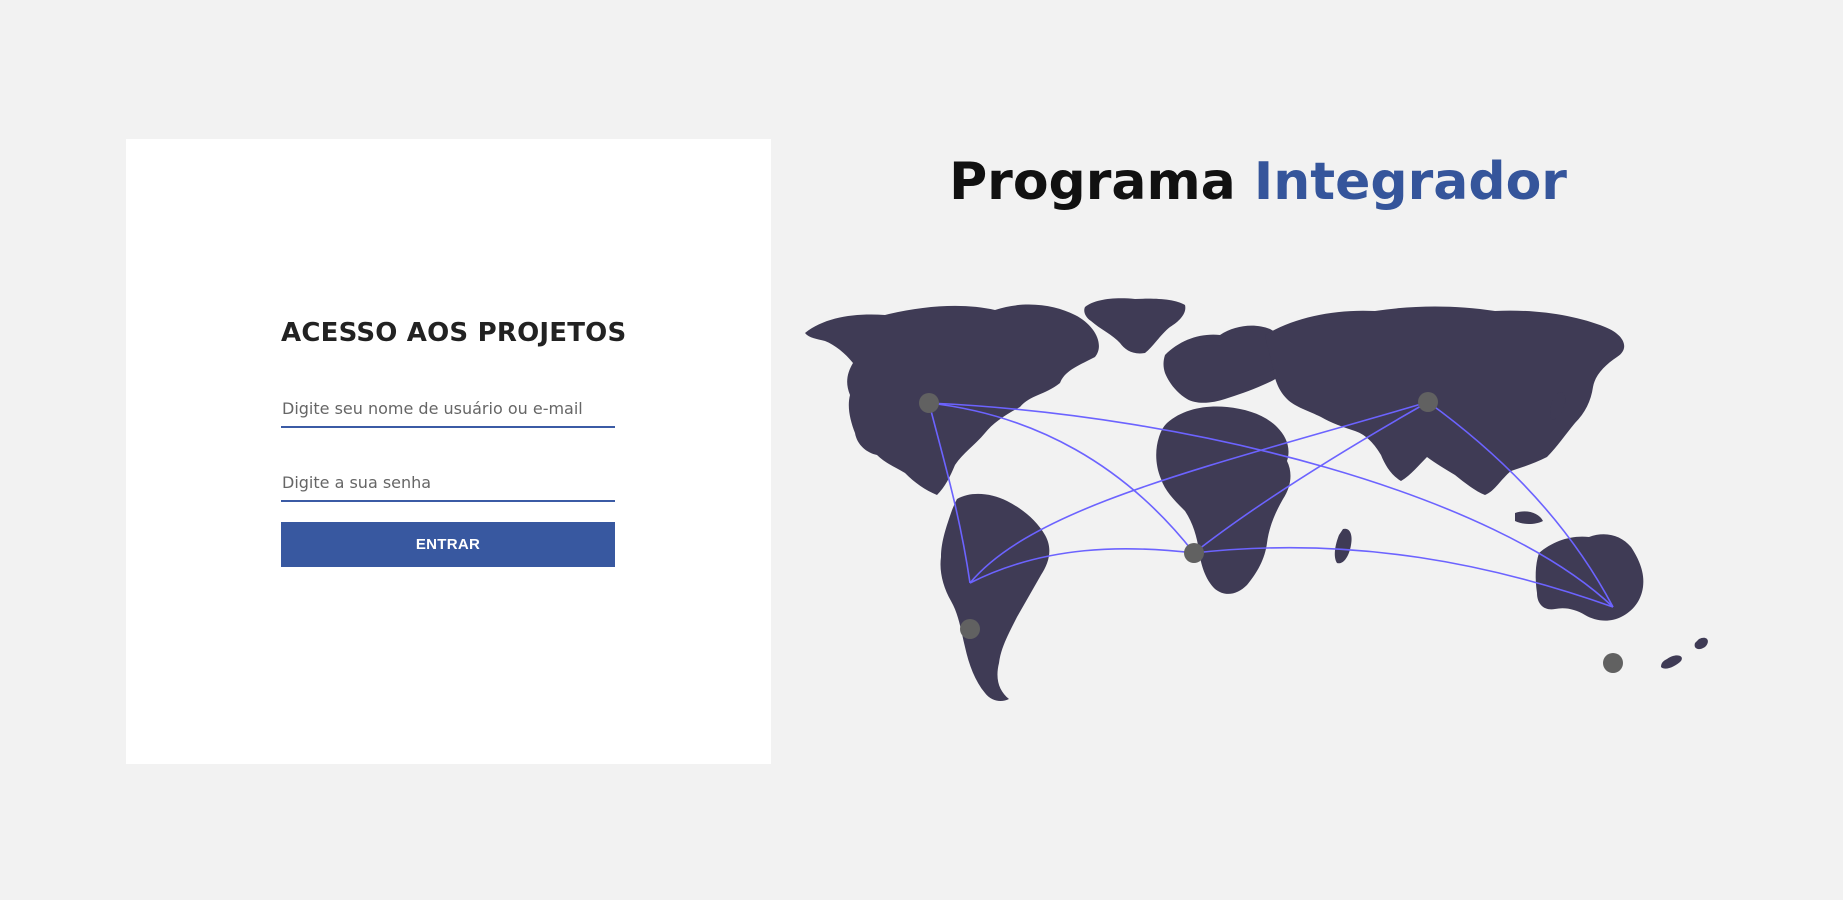 The height and width of the screenshot is (900, 1843). What do you see at coordinates (1194, 553) in the screenshot?
I see `node-africa` at bounding box center [1194, 553].